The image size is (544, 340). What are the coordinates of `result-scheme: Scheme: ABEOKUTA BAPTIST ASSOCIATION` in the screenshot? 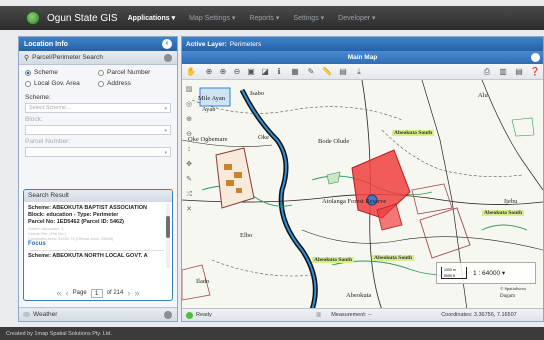 It's located at (87, 208).